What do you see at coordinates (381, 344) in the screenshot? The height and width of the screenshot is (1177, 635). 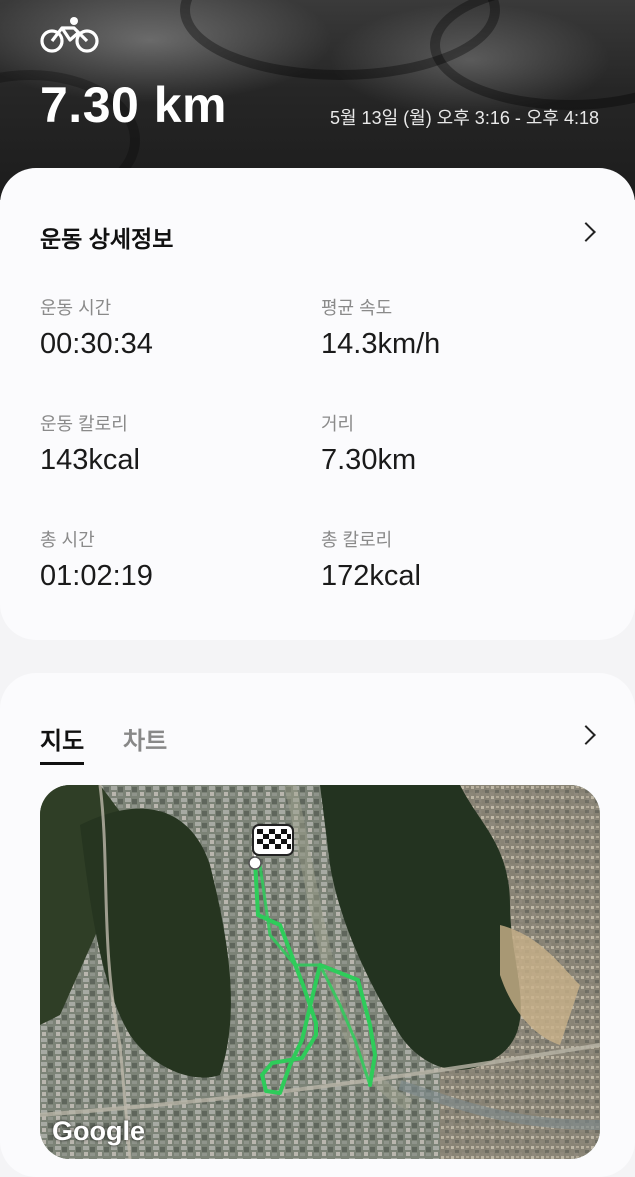 I see `stat-value: 14.3km/h` at bounding box center [381, 344].